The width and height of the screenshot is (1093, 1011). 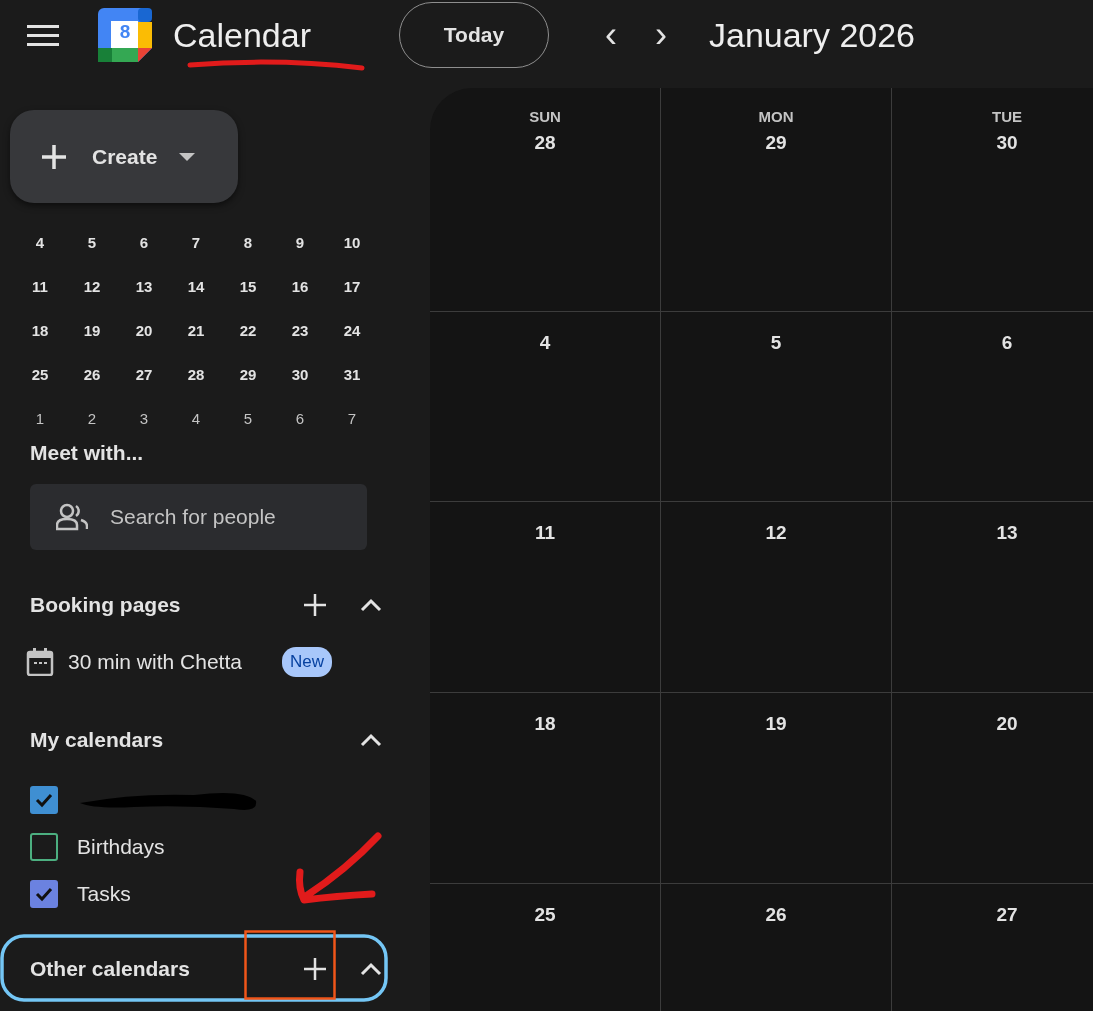 I want to click on date-cell: 27, so click(x=144, y=375).